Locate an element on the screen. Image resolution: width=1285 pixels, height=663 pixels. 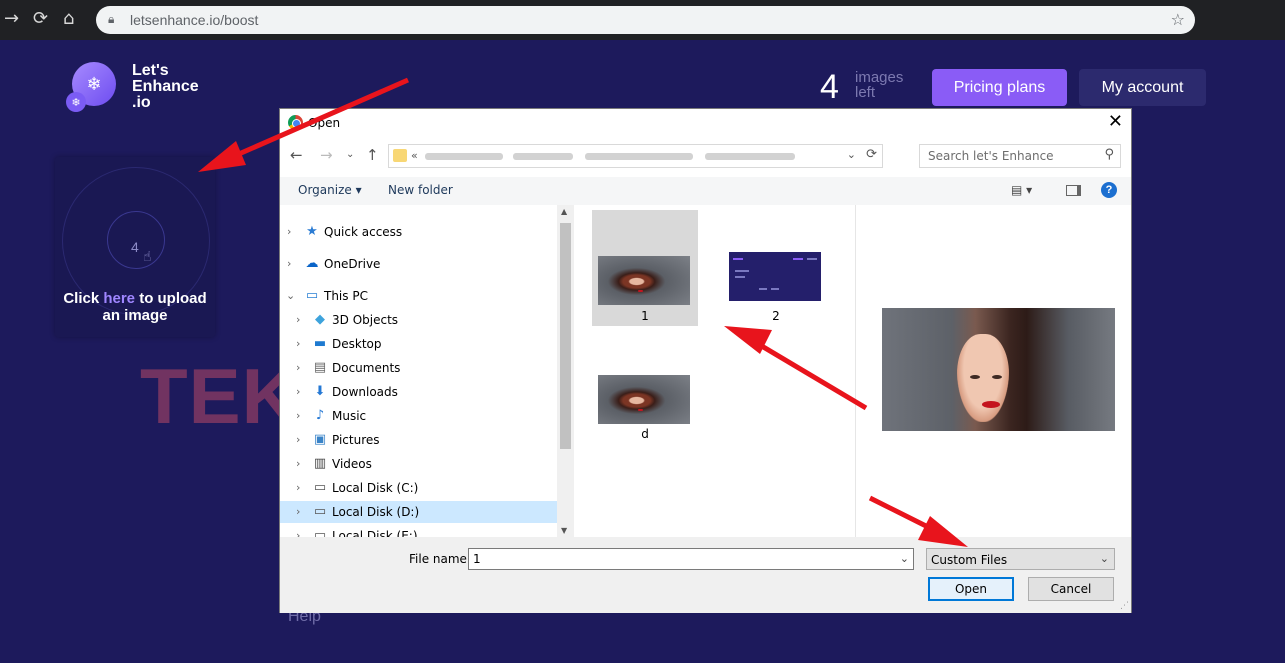
close-icon: ✕ is located at coordinates (1115, 121).